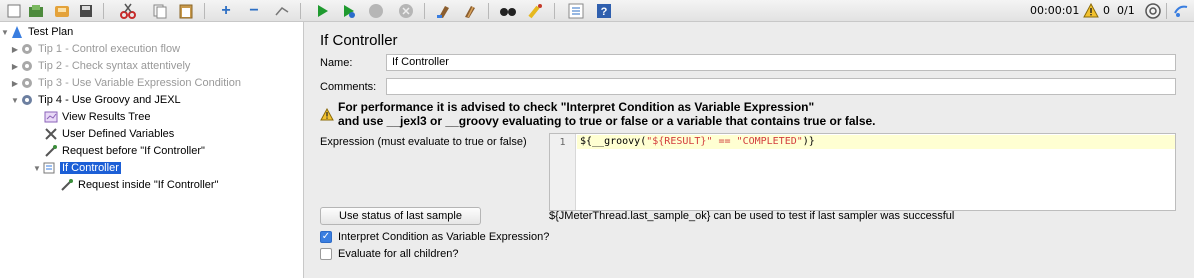 Image resolution: width=1194 pixels, height=278 pixels. What do you see at coordinates (17, 32) in the screenshot?
I see `test-plan-icon` at bounding box center [17, 32].